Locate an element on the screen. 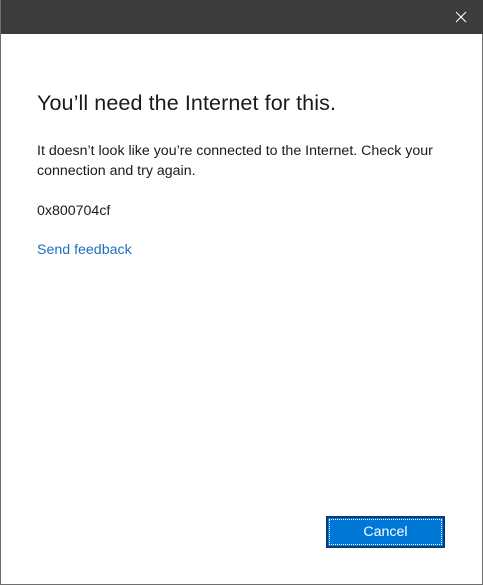 This screenshot has width=483, height=585. close-button is located at coordinates (460, 17).